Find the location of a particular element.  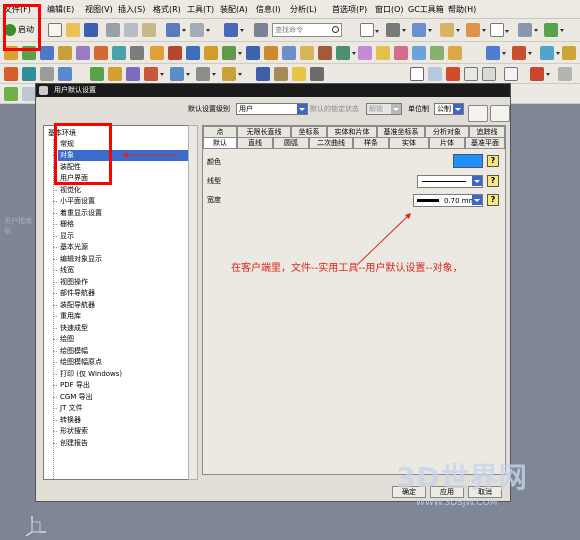

tree-item-facet: 小平面设置 is located at coordinates (123, 201).